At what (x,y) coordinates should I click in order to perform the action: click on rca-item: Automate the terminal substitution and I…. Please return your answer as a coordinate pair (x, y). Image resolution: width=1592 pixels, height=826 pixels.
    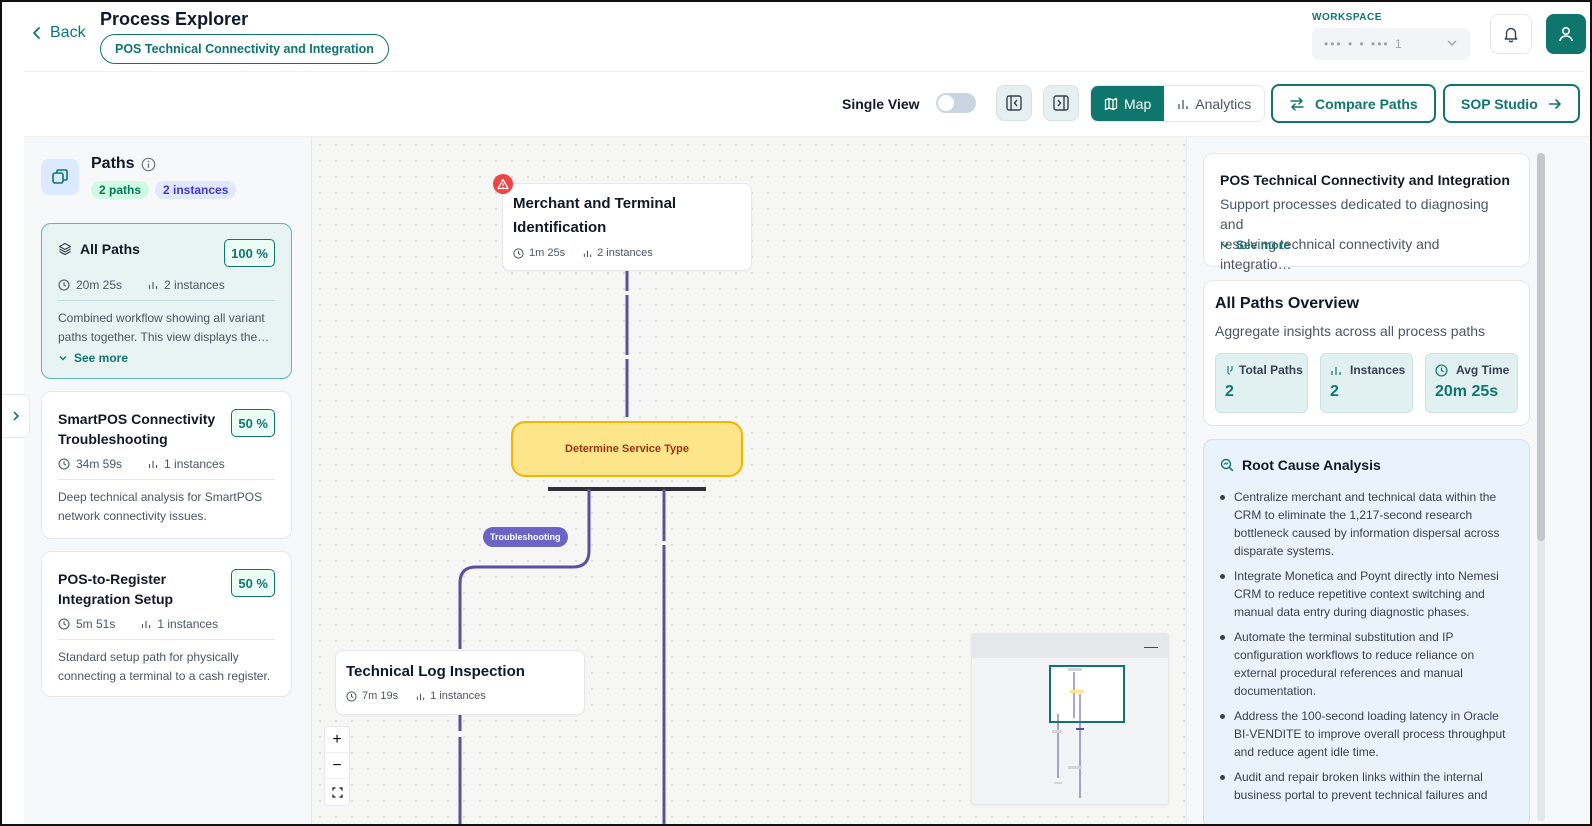
    Looking at the image, I should click on (1367, 664).